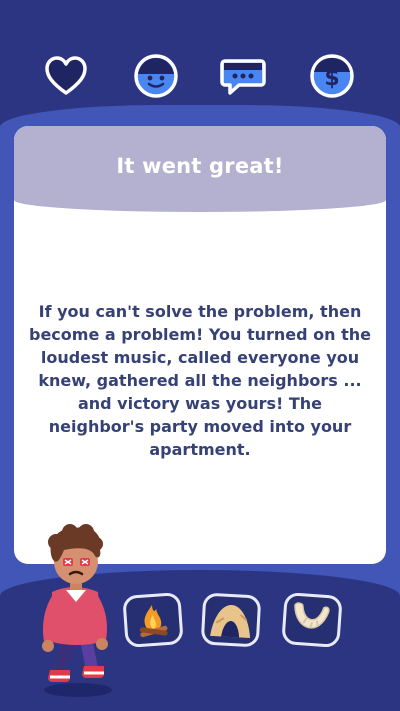 The height and width of the screenshot is (711, 400). What do you see at coordinates (243, 76) in the screenshot?
I see `chat-icon` at bounding box center [243, 76].